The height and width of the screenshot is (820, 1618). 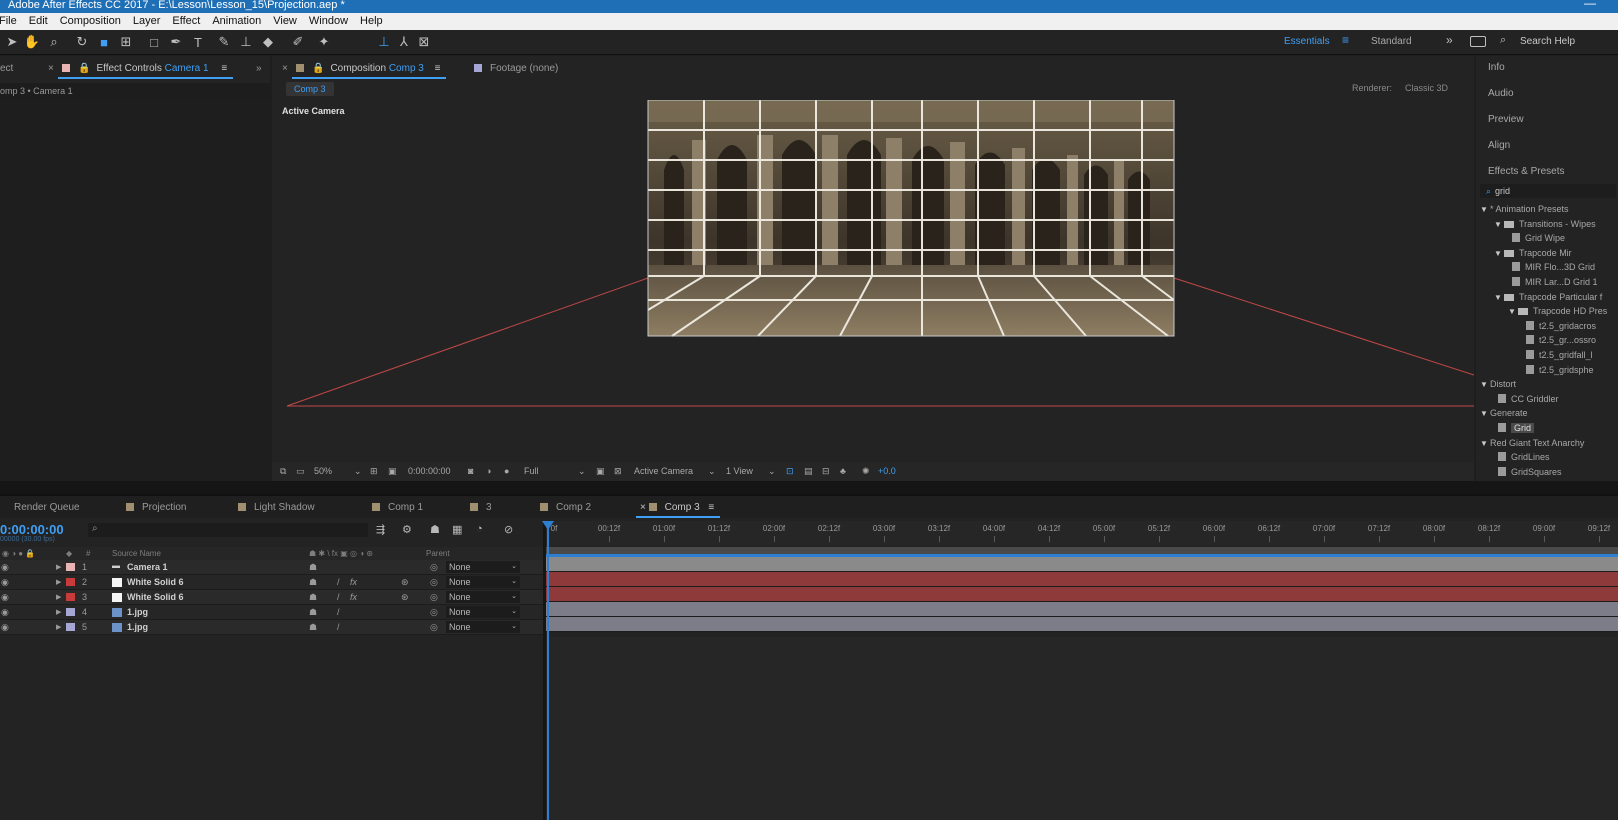 I want to click on monitor-icon: ▭, so click(x=300, y=471).